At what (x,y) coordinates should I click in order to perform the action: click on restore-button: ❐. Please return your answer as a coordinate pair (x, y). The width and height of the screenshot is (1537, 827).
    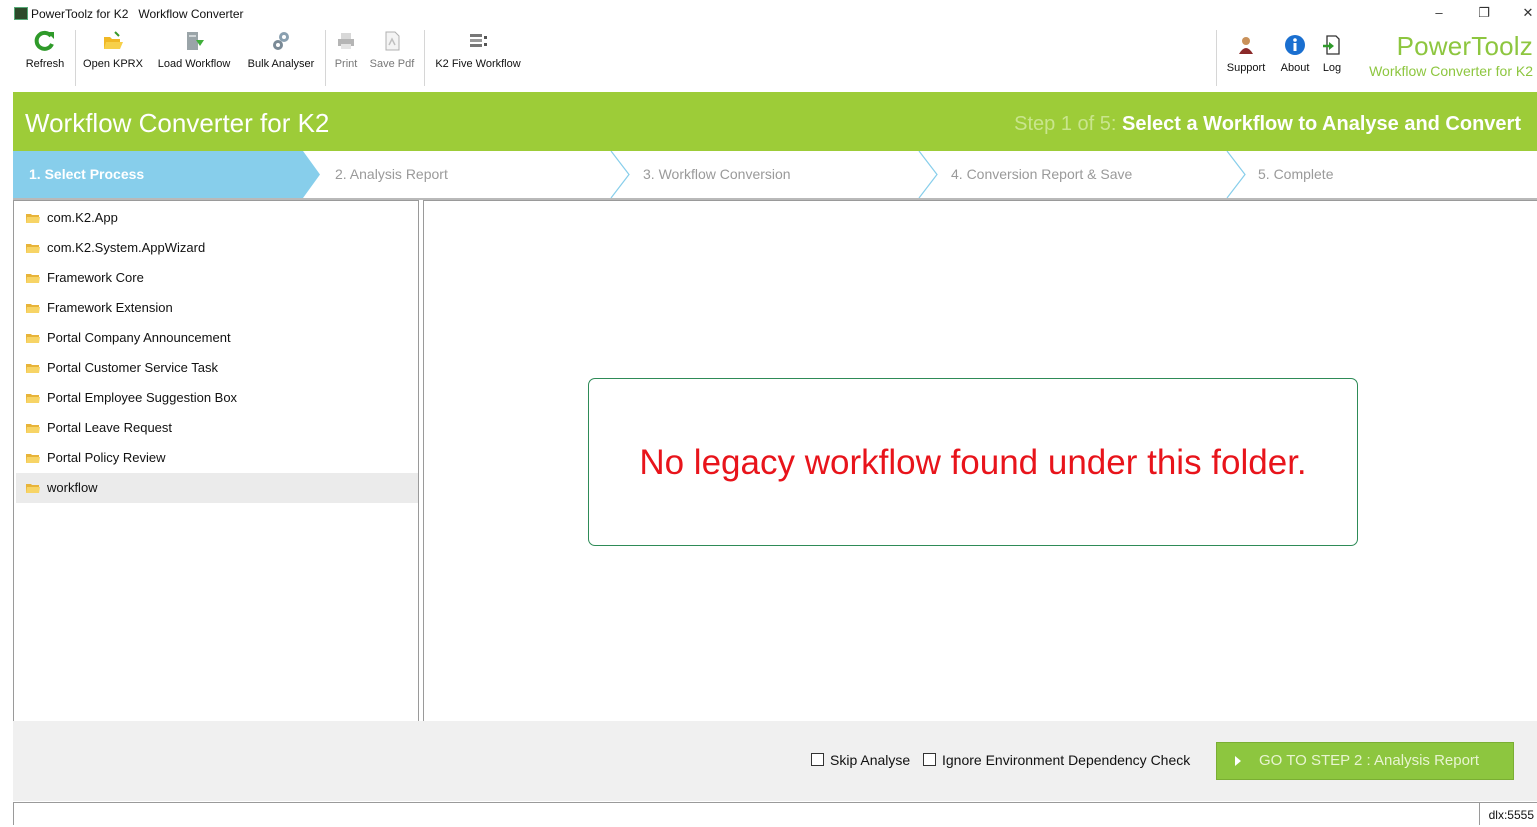
    Looking at the image, I should click on (1484, 13).